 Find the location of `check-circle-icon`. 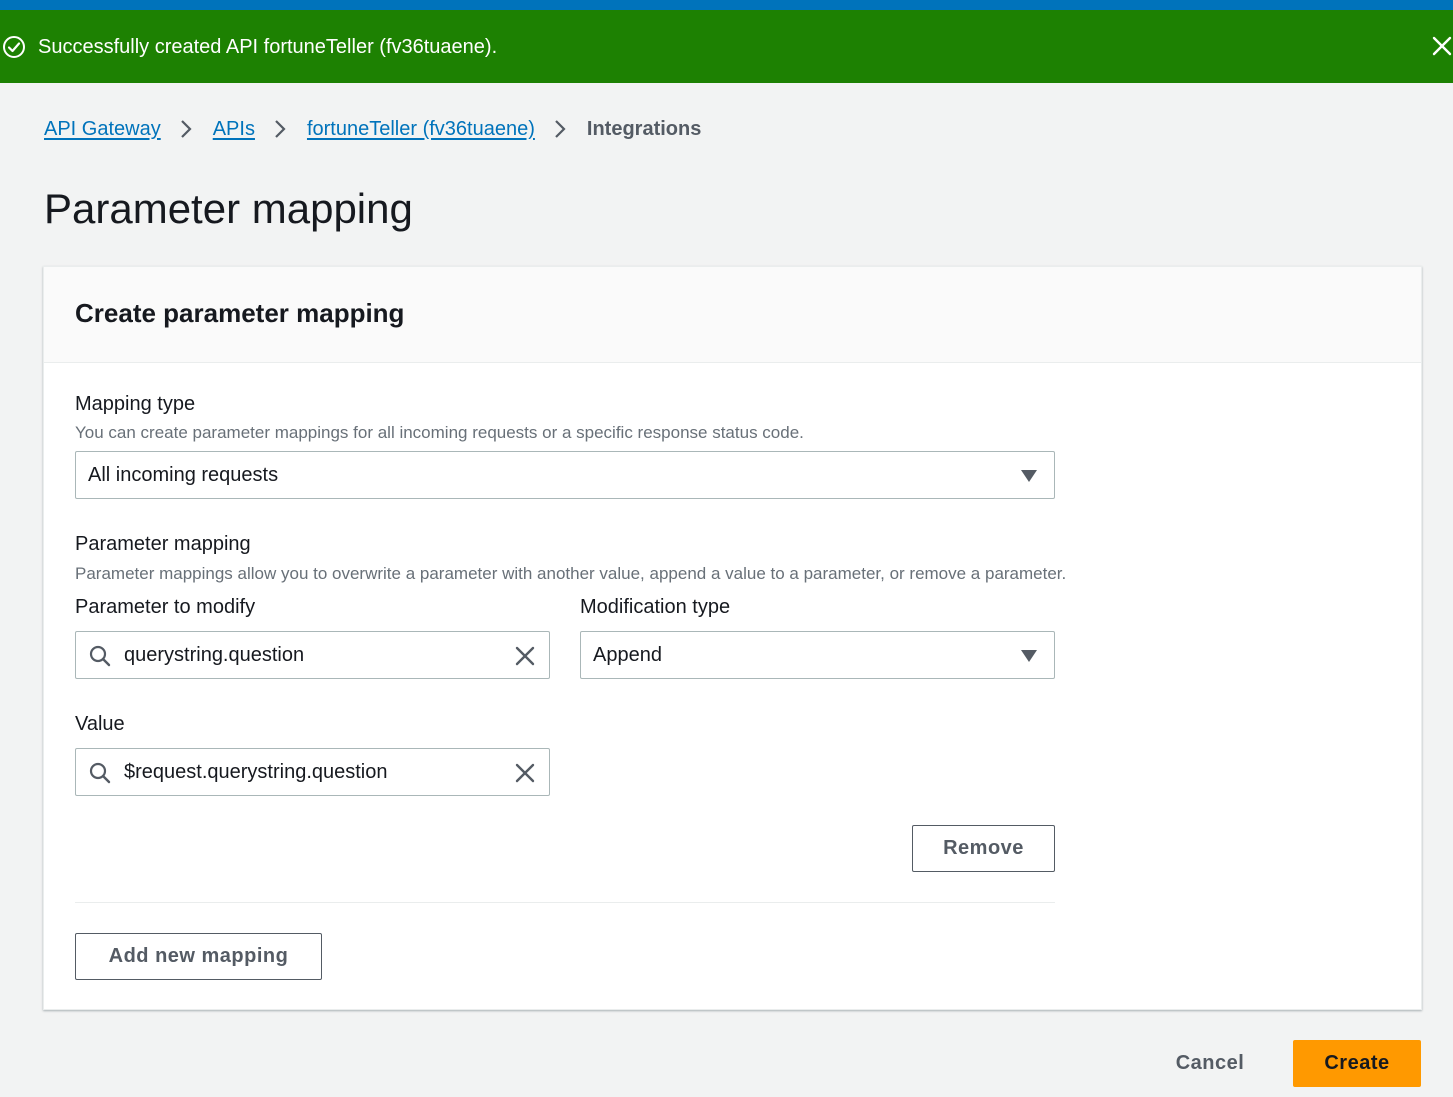

check-circle-icon is located at coordinates (14, 47).